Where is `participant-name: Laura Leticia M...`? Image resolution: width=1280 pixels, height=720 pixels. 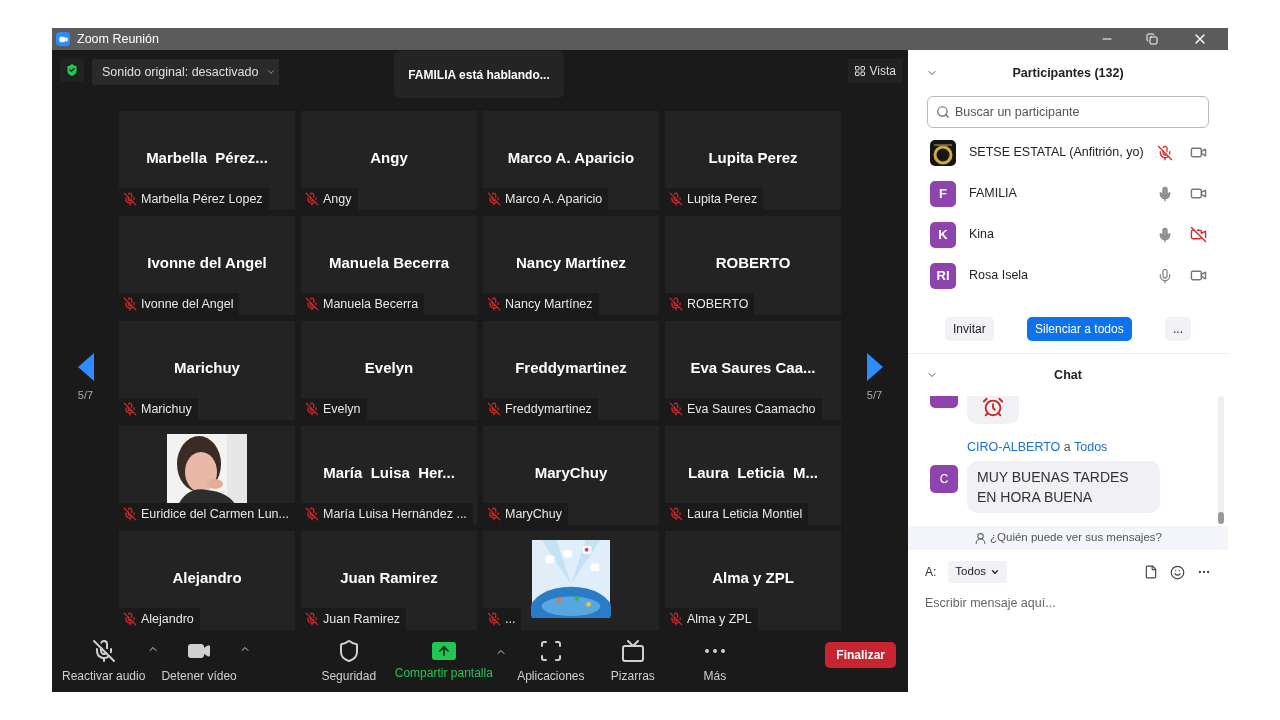
participant-name: Laura Leticia M... is located at coordinates (752, 473).